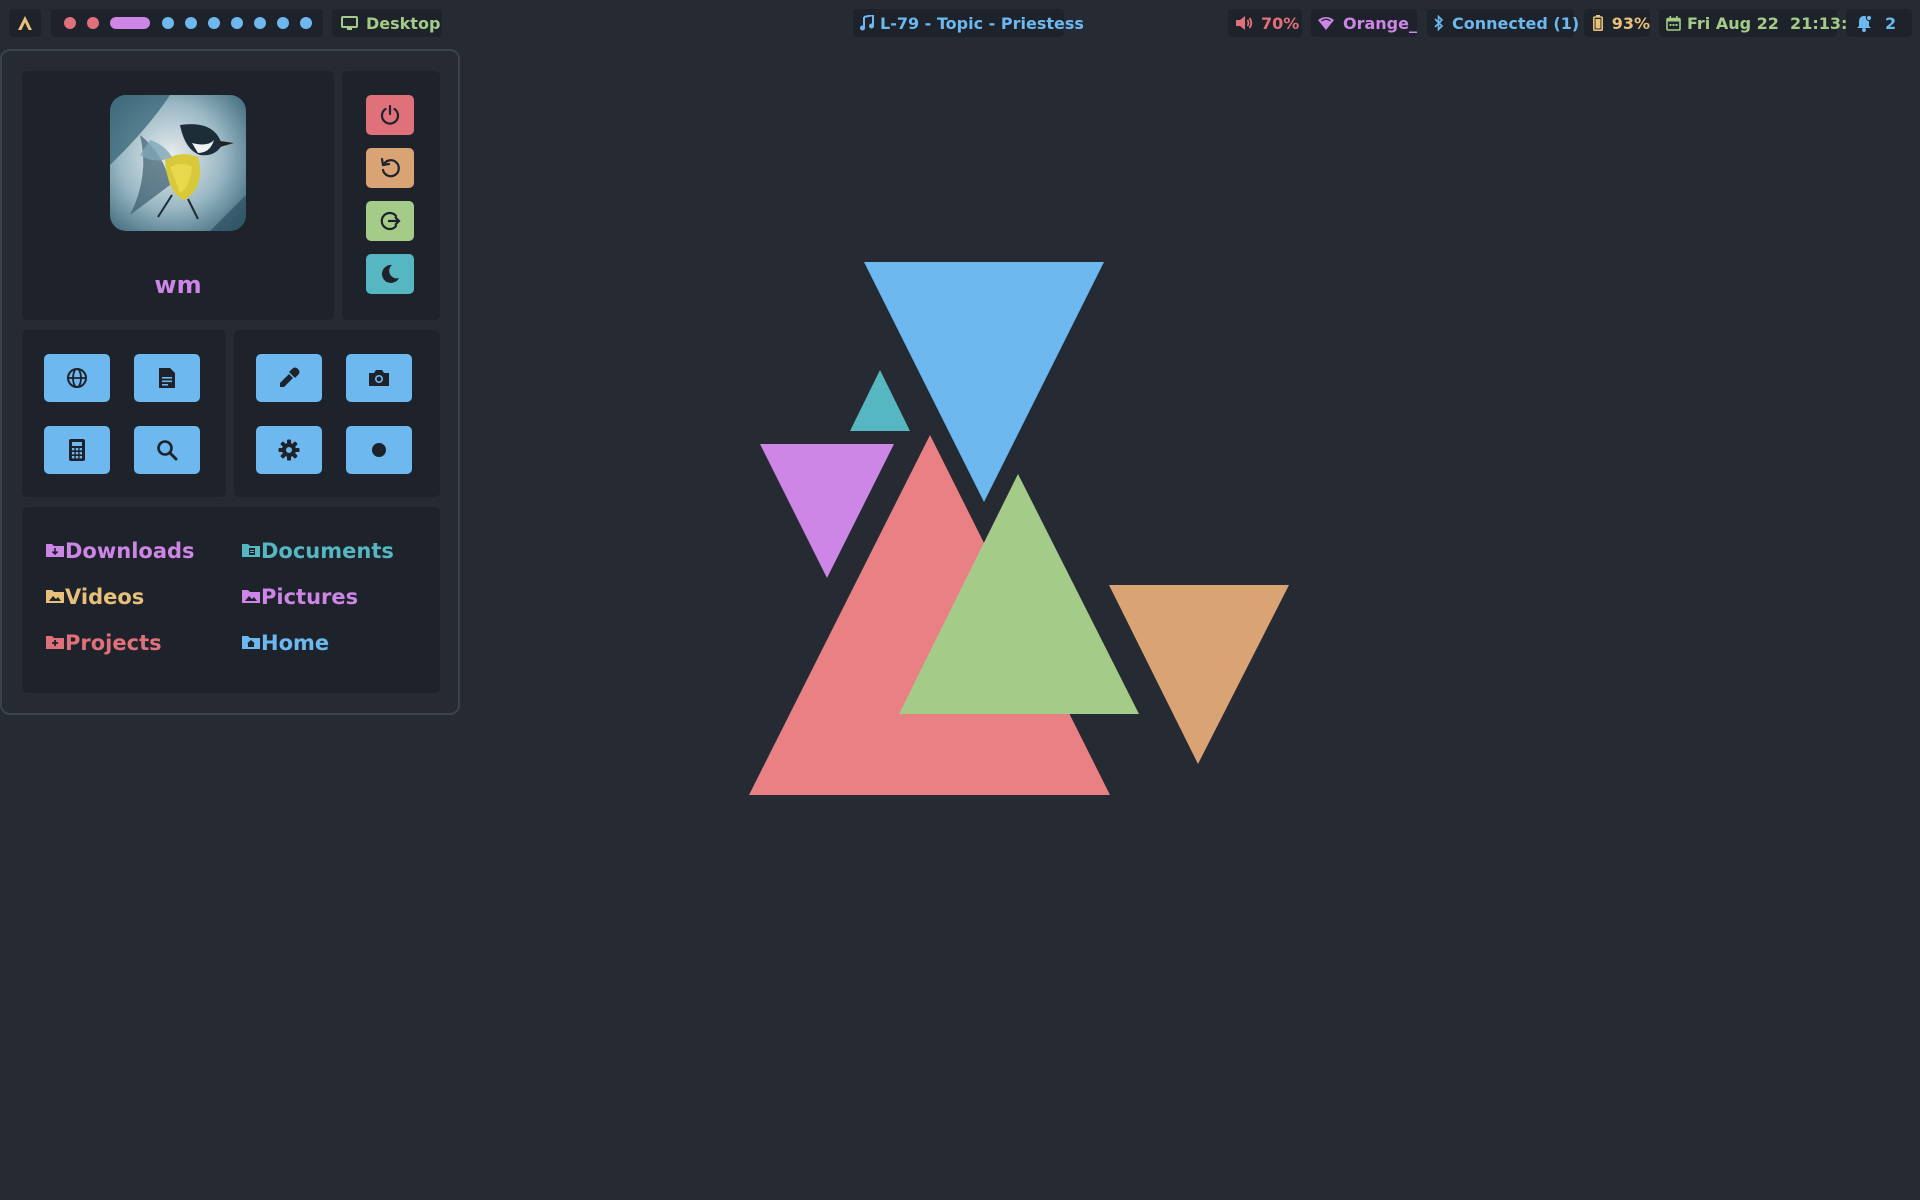  I want to click on clock-datetime: Fri Aug 22 21:13:09, so click(1778, 23).